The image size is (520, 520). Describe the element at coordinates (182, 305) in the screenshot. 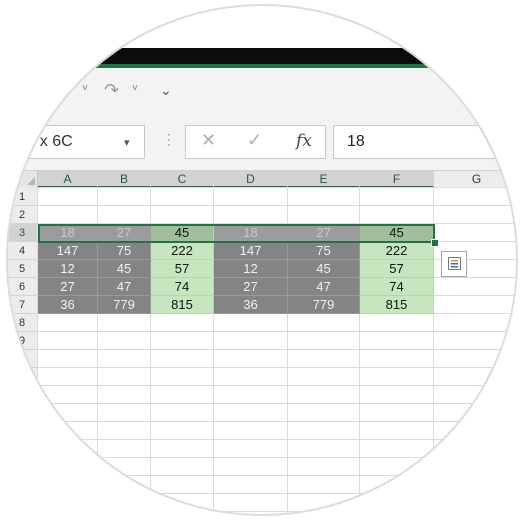

I see `cell-c7: 815` at that location.